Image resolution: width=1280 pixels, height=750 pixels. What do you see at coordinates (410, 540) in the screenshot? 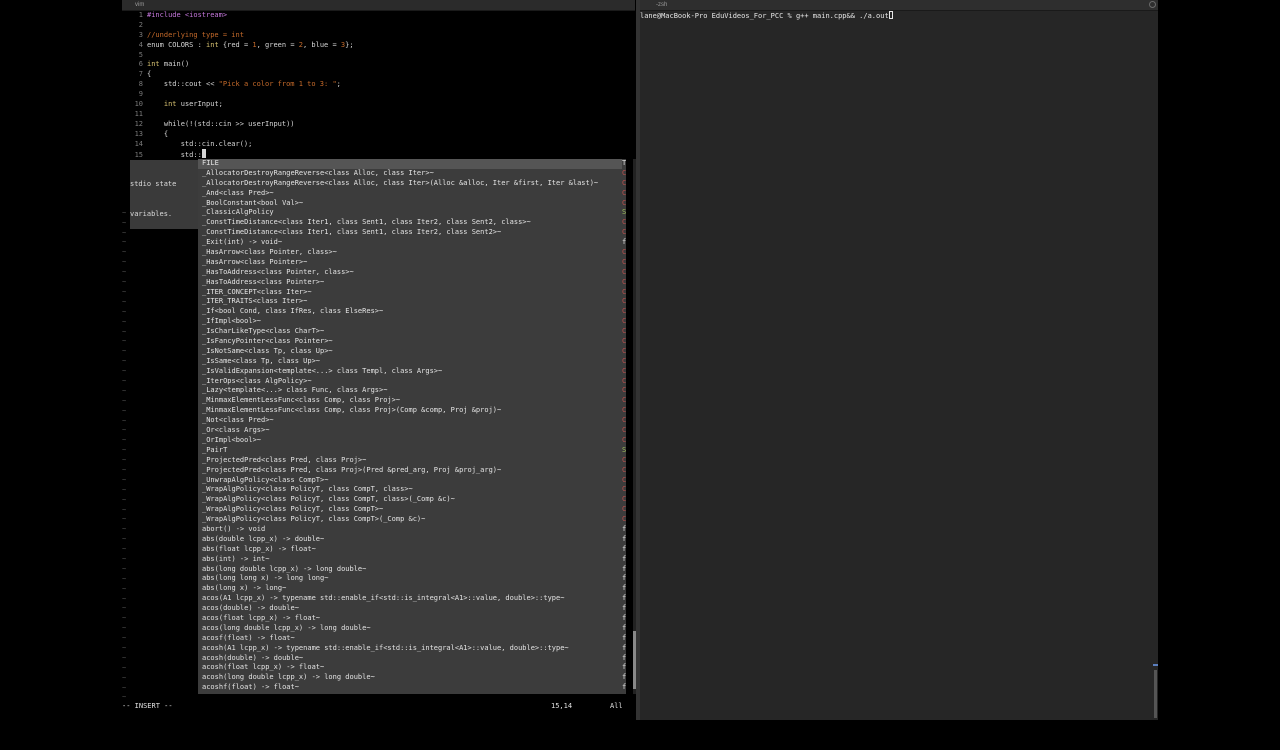
I see `completion-item: abs(double lcpp_x) -> double~` at bounding box center [410, 540].